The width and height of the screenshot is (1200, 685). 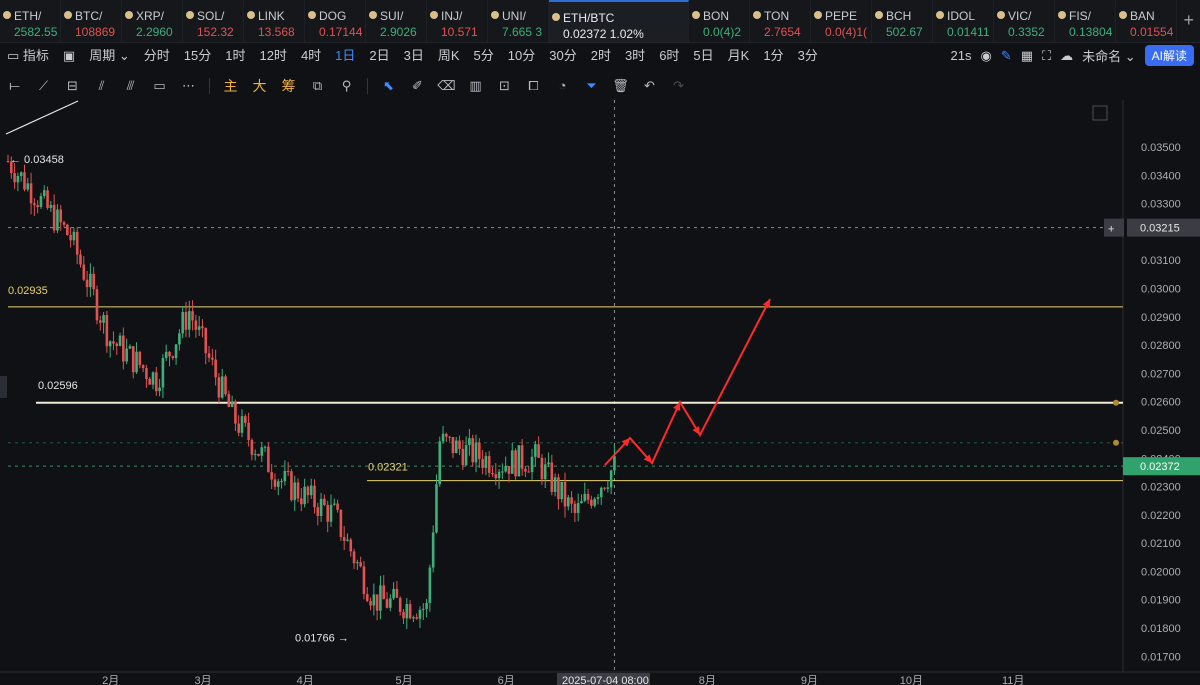 I want to click on y-tick-label: 0.02300, so click(x=1161, y=488).